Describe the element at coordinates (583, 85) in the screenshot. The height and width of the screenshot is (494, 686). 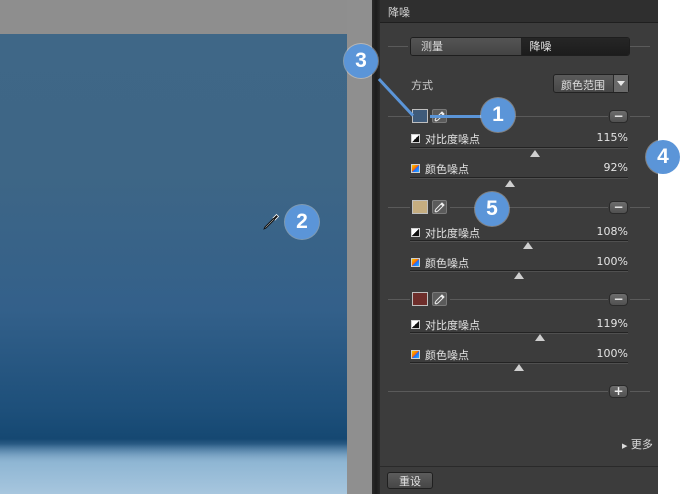
I see `method-value: 颜色范围` at that location.